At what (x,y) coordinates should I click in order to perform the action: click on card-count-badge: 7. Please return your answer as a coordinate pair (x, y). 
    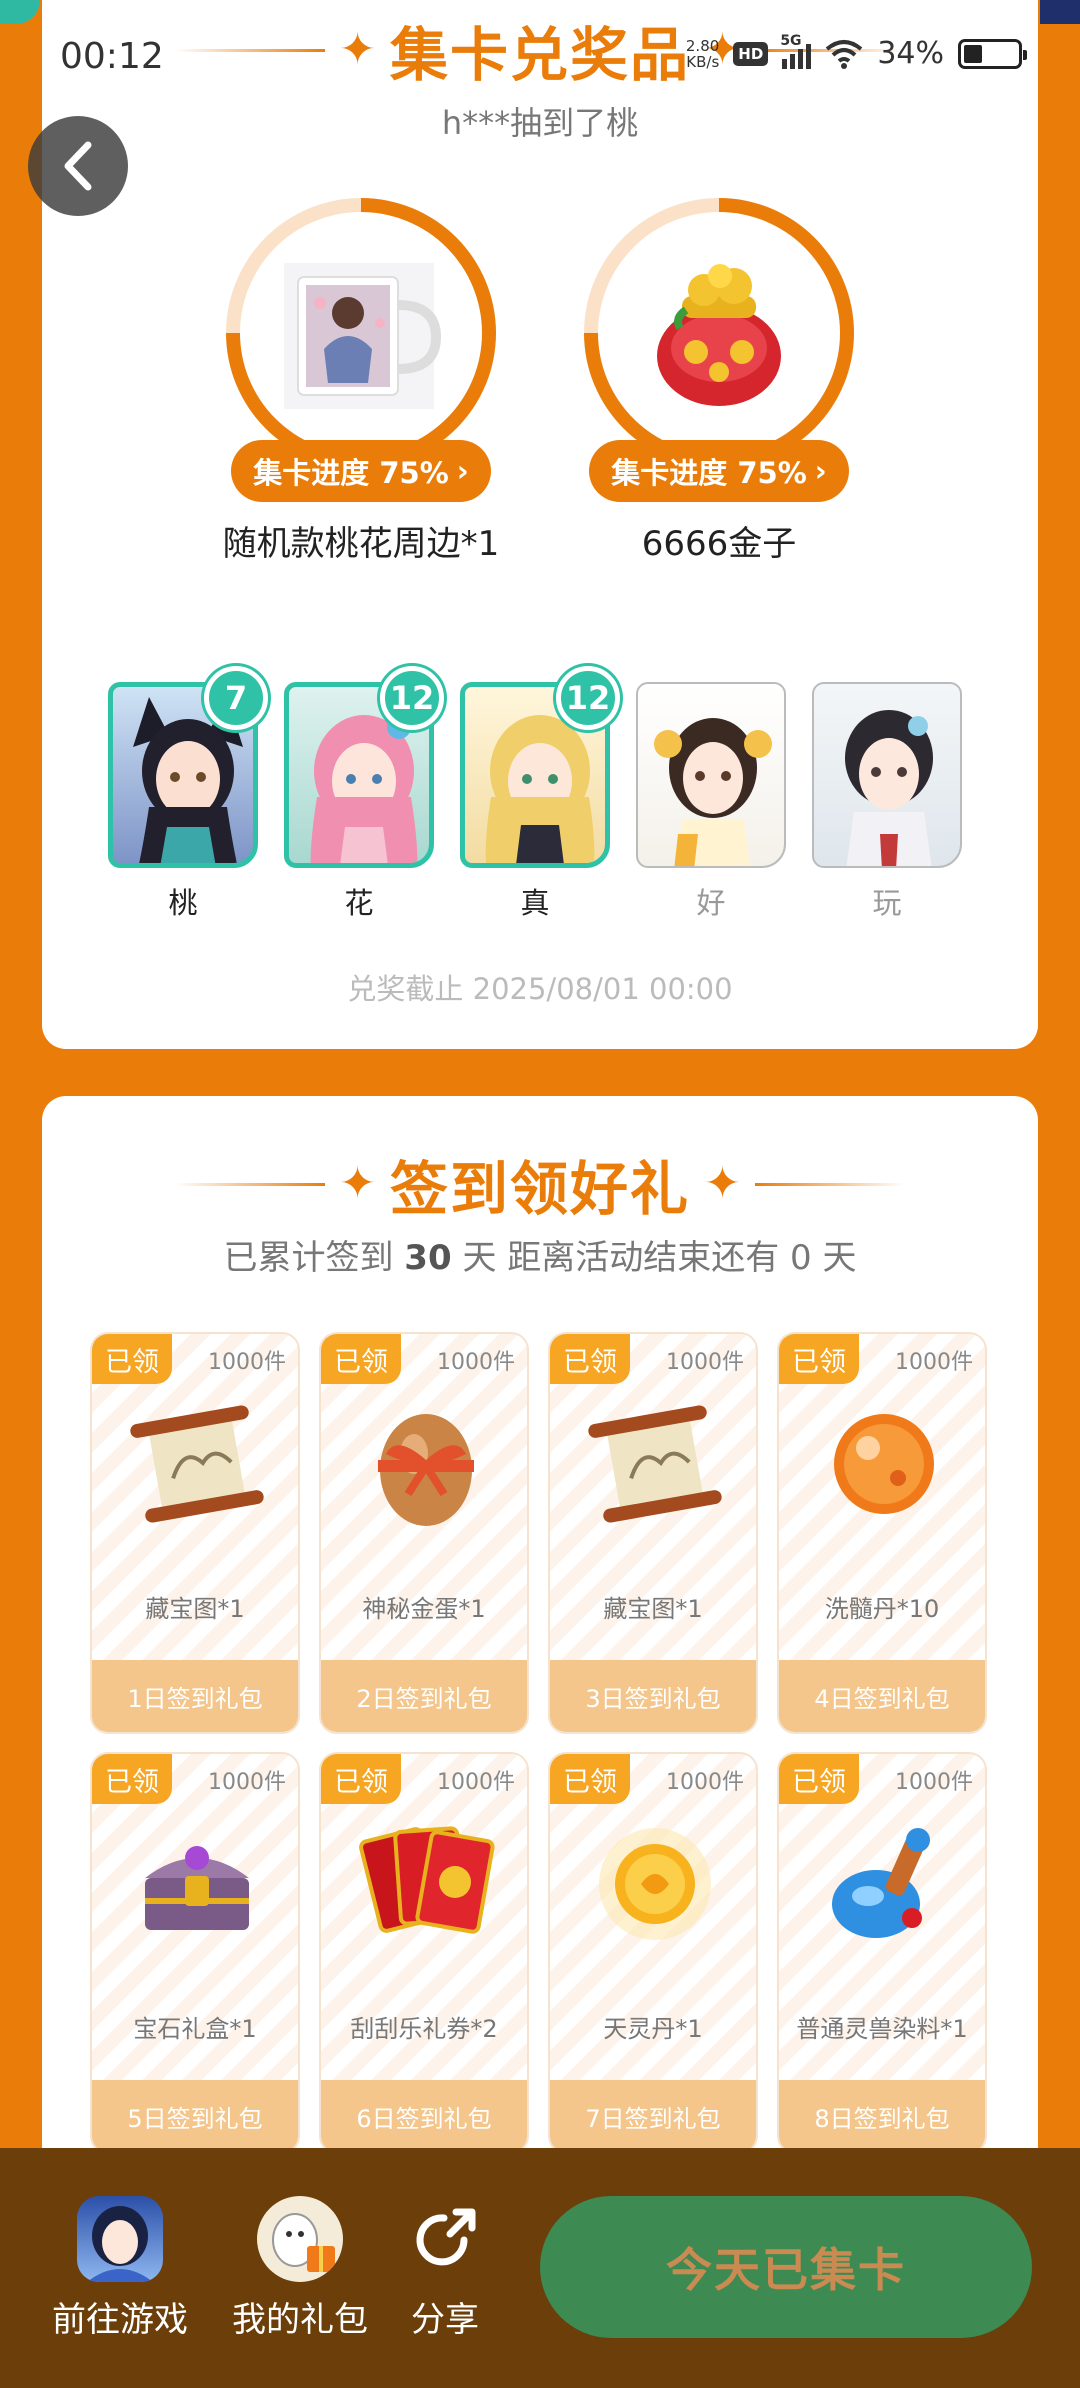
    Looking at the image, I should click on (236, 698).